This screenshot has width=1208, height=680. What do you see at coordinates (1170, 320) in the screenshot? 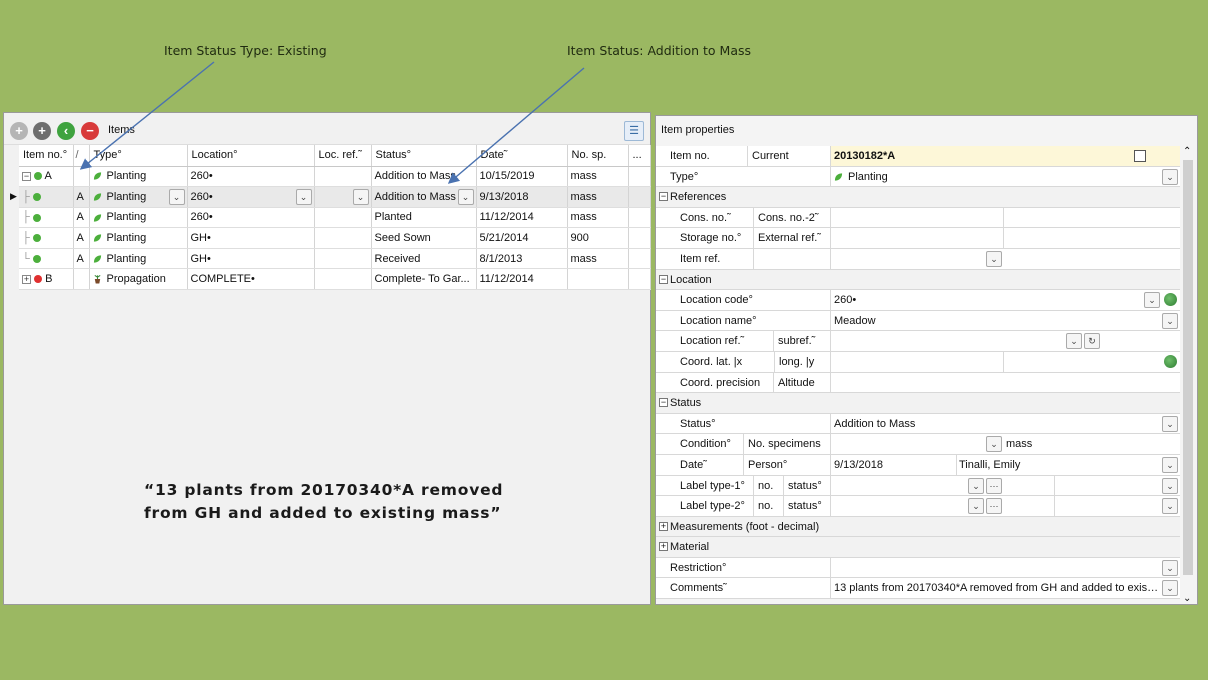
I see `location-name-dropdown-icon: ⌄` at bounding box center [1170, 320].